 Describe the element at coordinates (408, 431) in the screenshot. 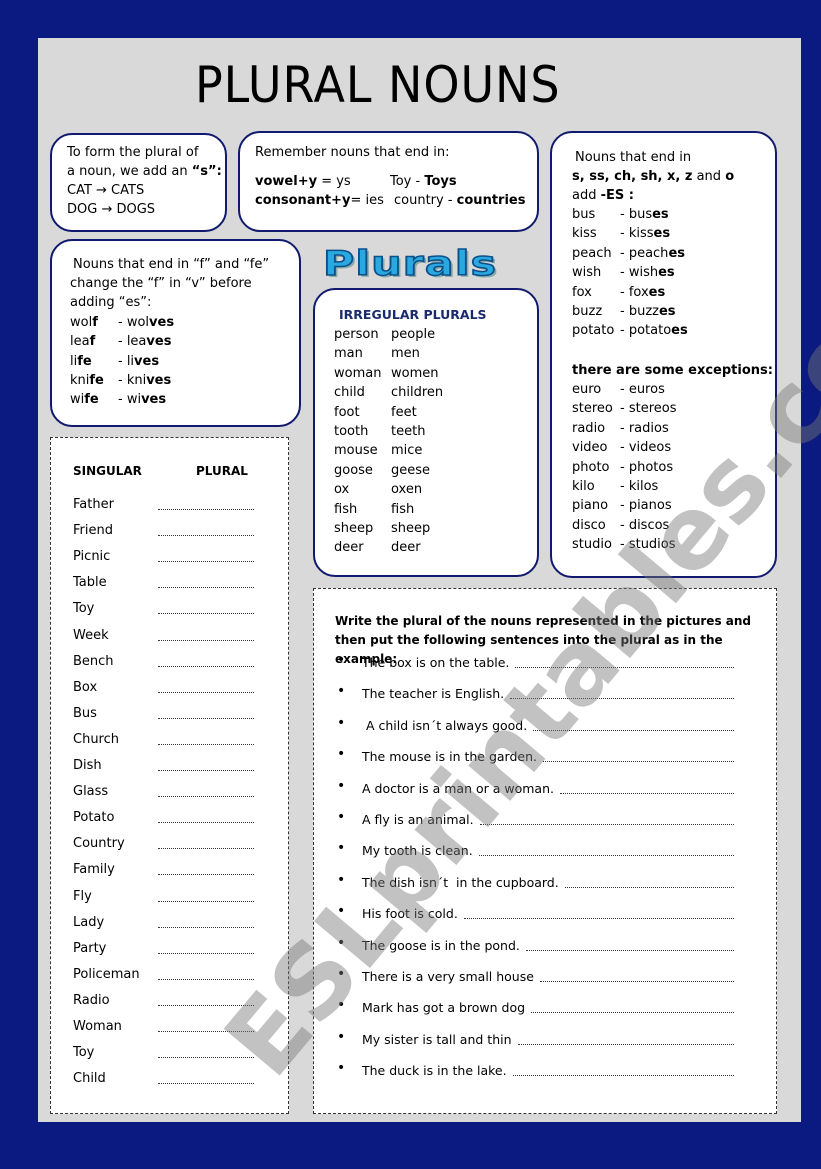

I see `plural-word: teeth` at that location.